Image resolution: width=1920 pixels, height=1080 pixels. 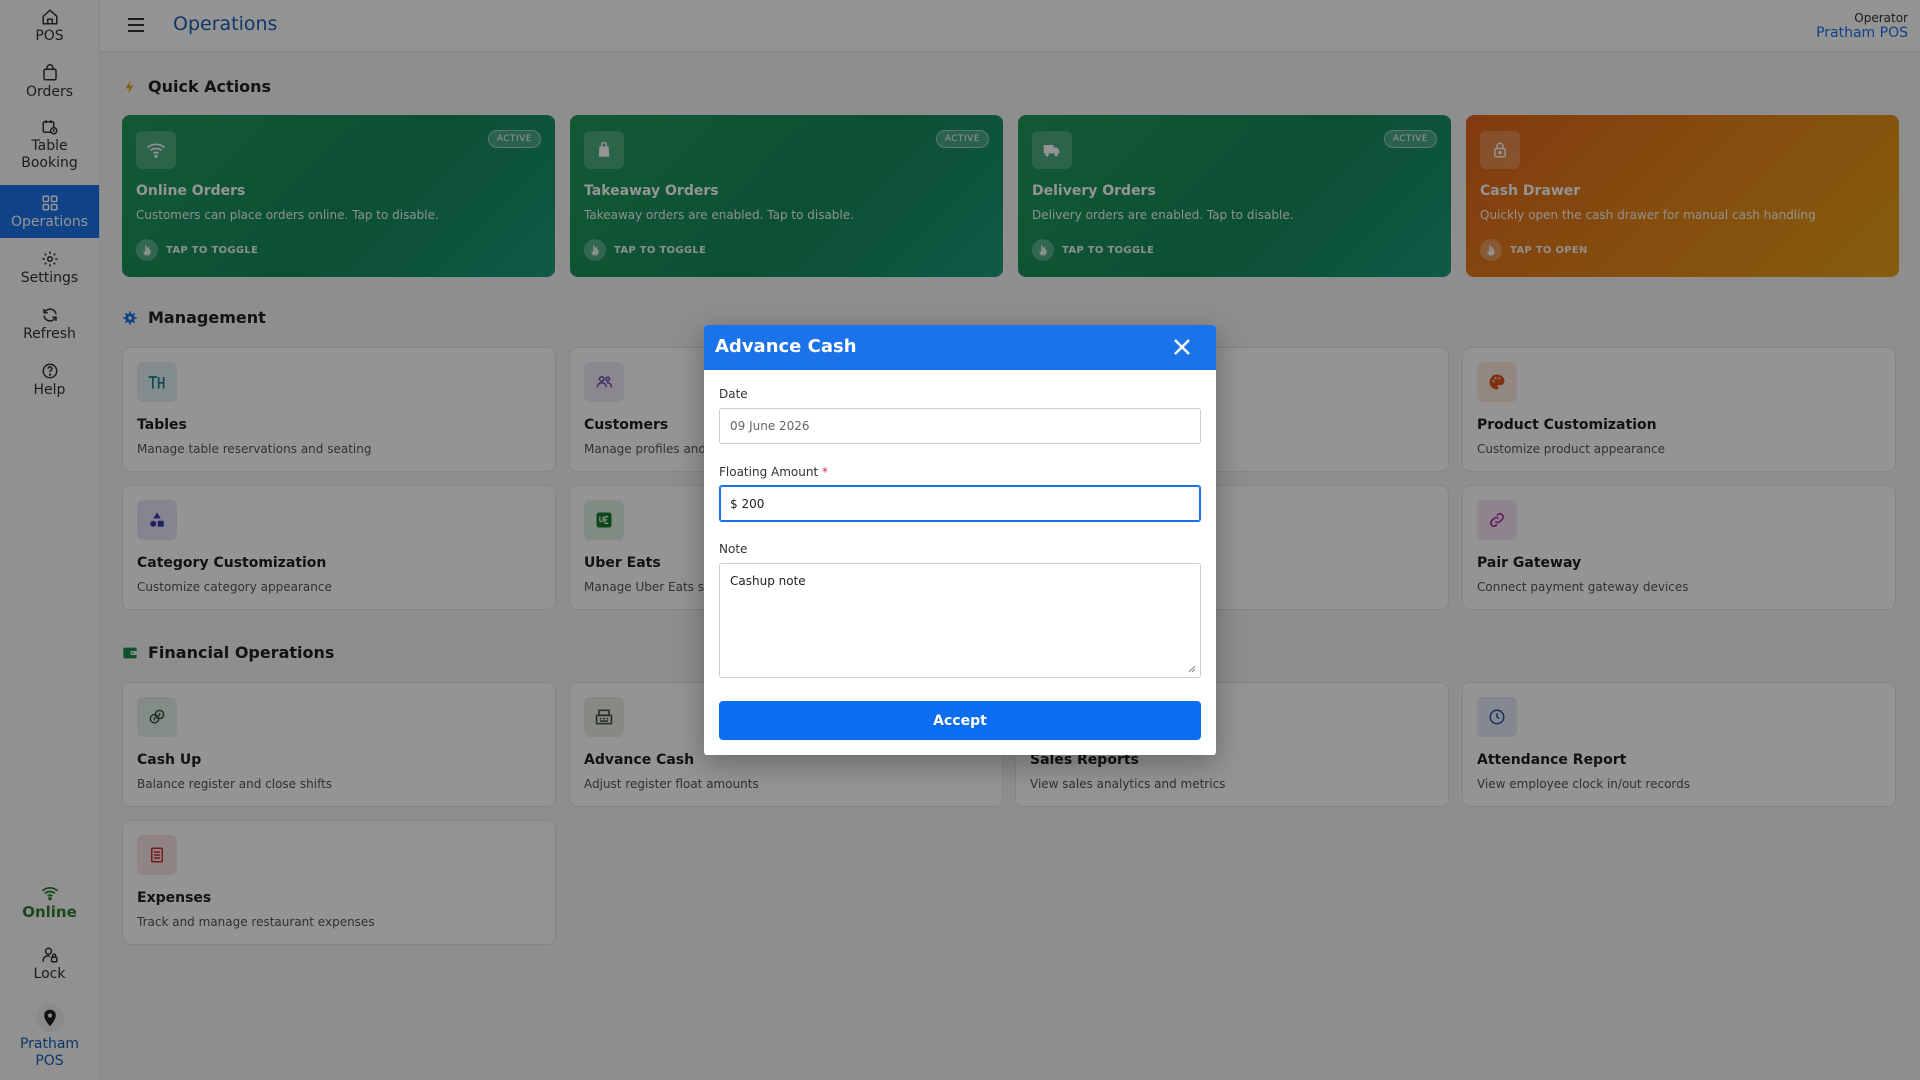 I want to click on floating-amount-label-text: Floating Amount, so click(x=769, y=472).